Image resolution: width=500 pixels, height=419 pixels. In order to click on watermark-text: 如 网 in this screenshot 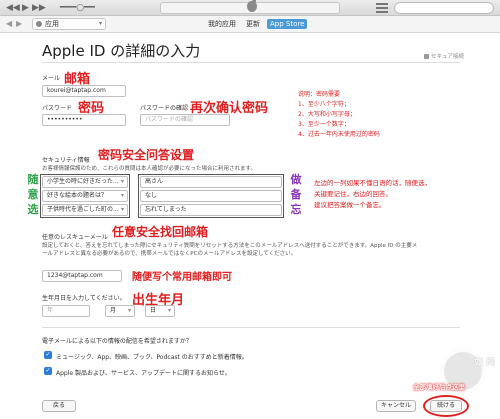, I will do `click(485, 363)`.